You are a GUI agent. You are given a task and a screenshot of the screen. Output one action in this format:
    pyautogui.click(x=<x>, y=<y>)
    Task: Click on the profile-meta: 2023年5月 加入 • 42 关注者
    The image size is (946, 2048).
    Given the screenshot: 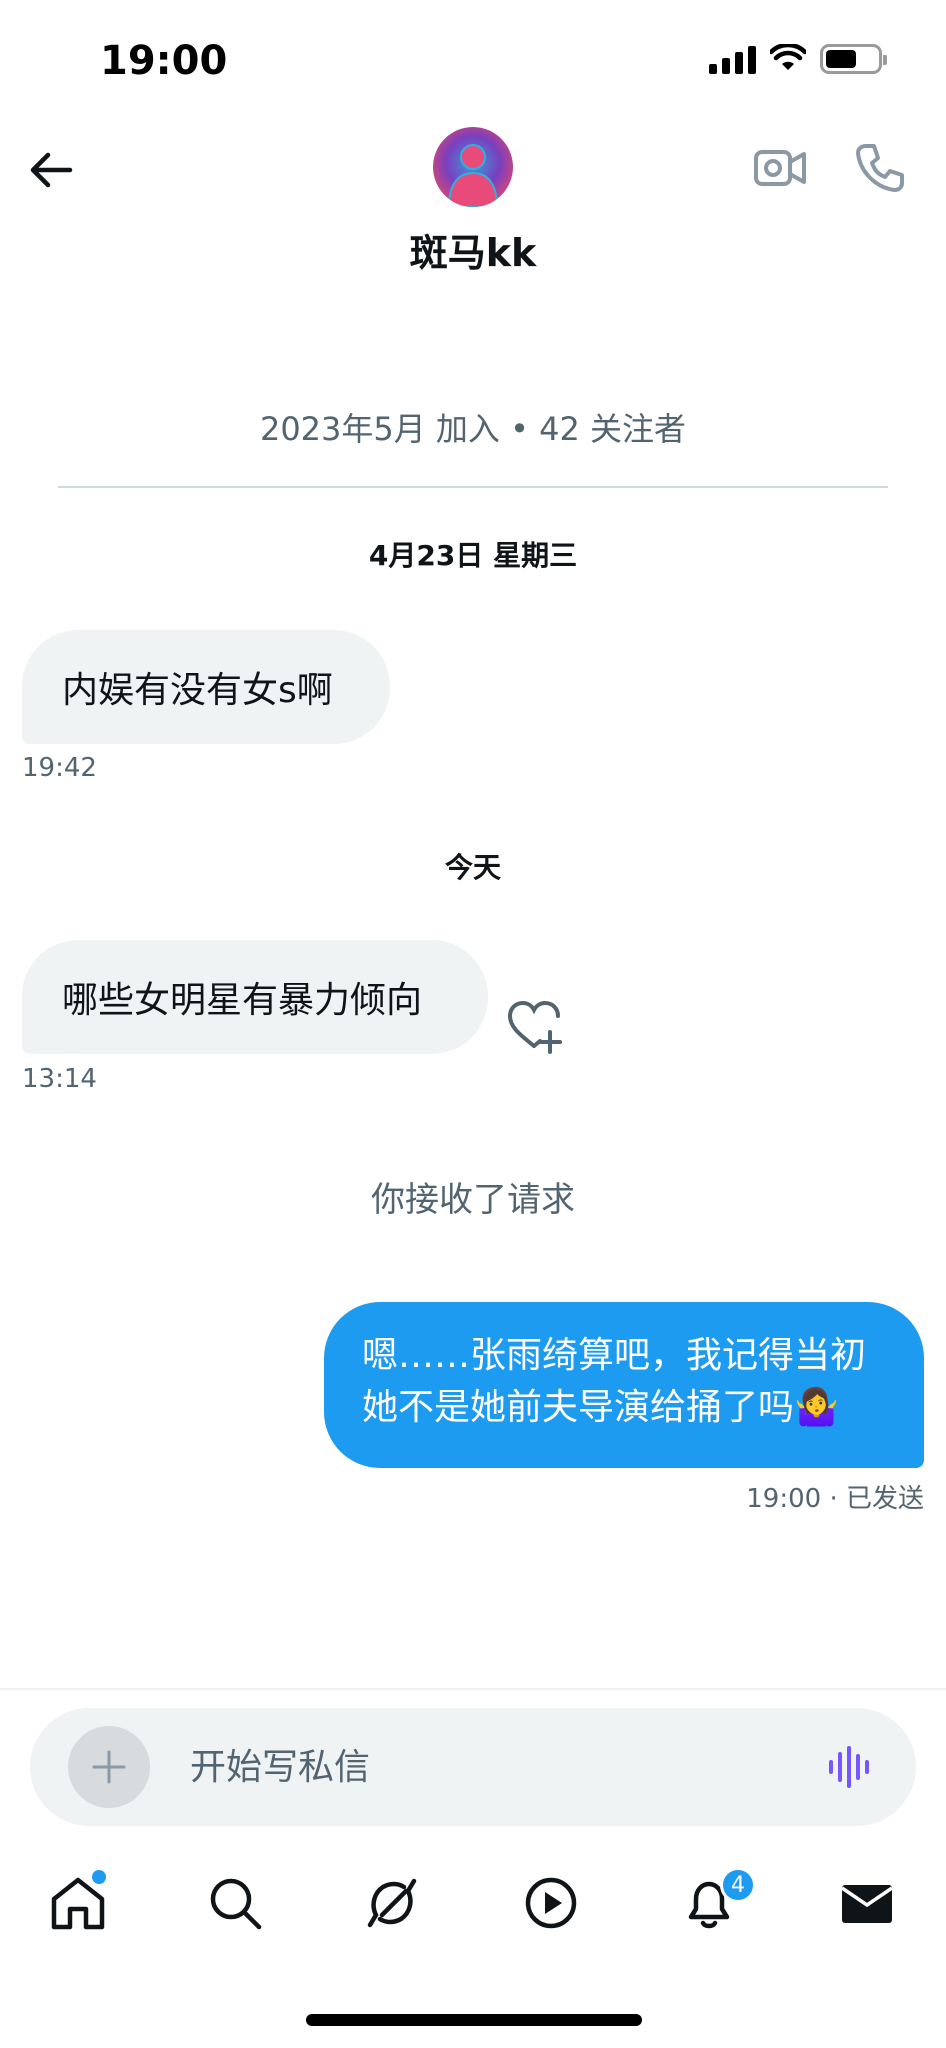 What is the action you would take?
    pyautogui.click(x=473, y=429)
    